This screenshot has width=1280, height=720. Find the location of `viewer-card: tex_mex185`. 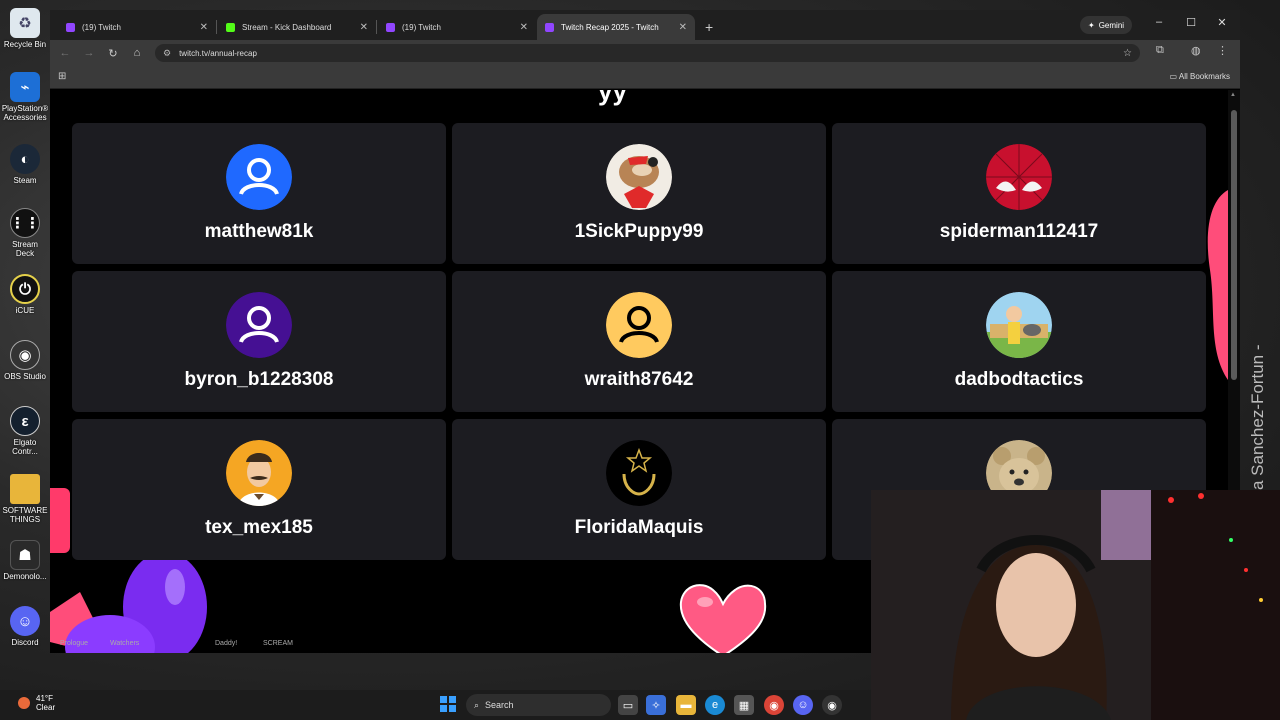

viewer-card: tex_mex185 is located at coordinates (259, 489).